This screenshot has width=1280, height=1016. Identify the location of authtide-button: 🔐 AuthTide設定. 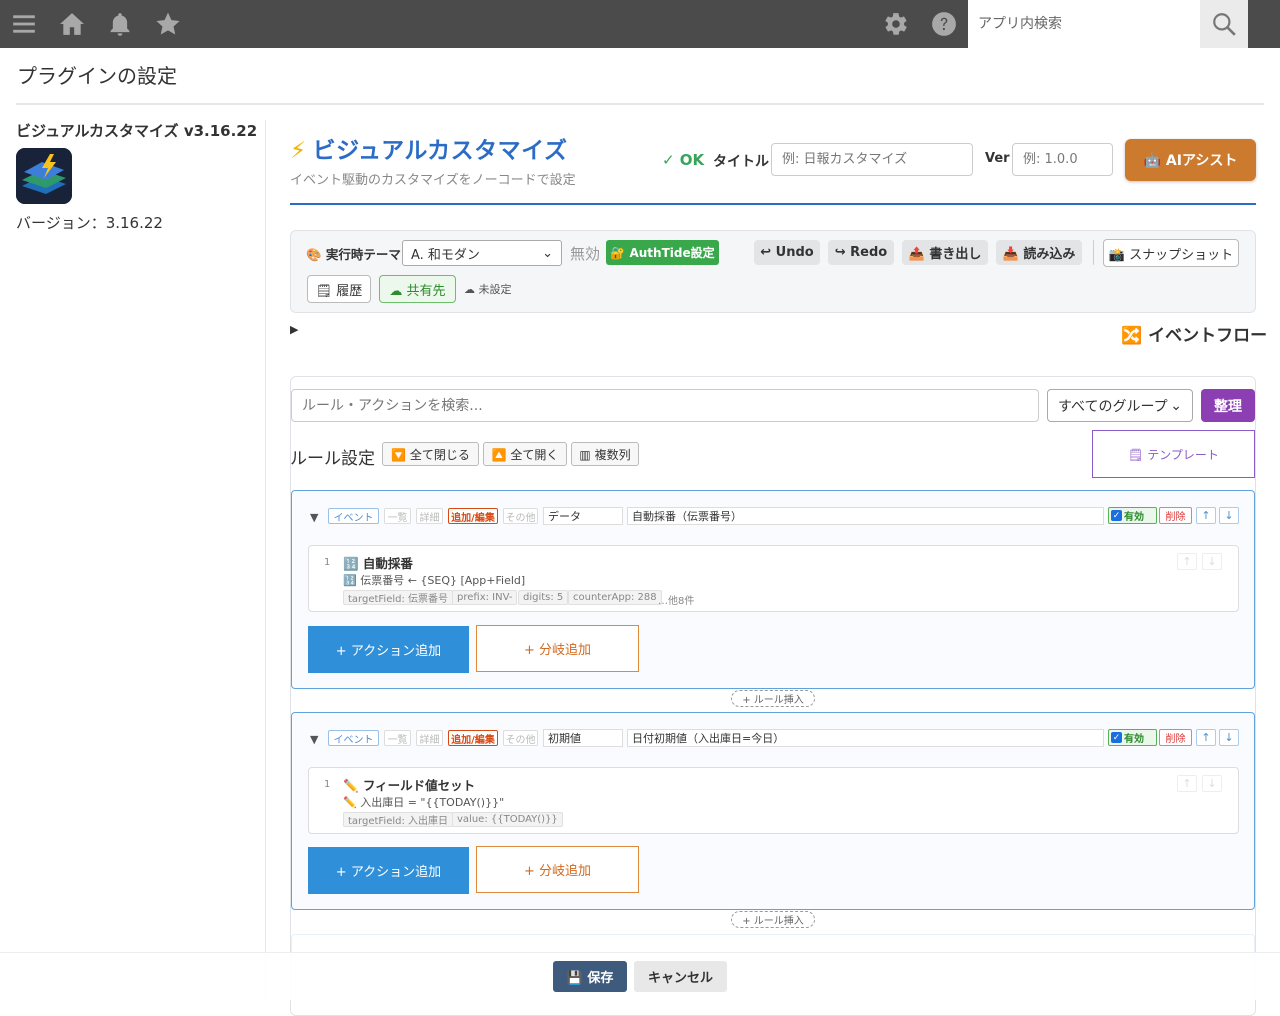
(662, 252).